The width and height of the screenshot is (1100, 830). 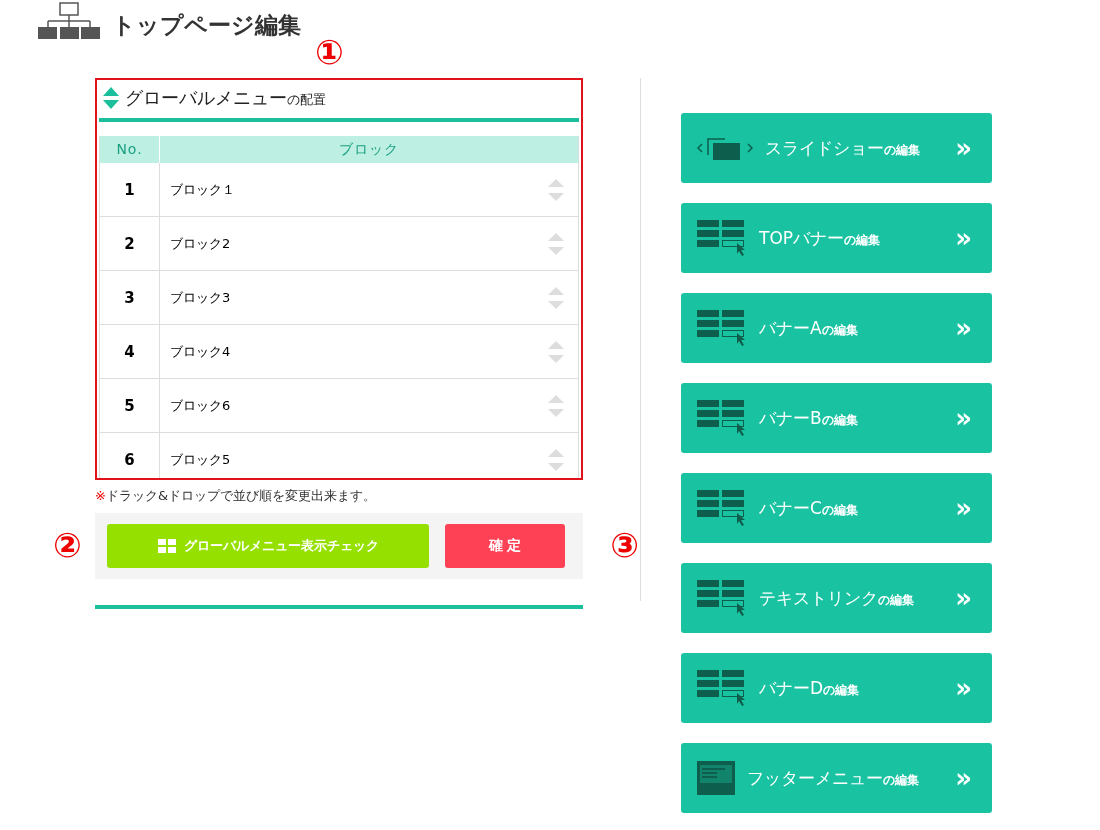 What do you see at coordinates (716, 778) in the screenshot?
I see `window-icon` at bounding box center [716, 778].